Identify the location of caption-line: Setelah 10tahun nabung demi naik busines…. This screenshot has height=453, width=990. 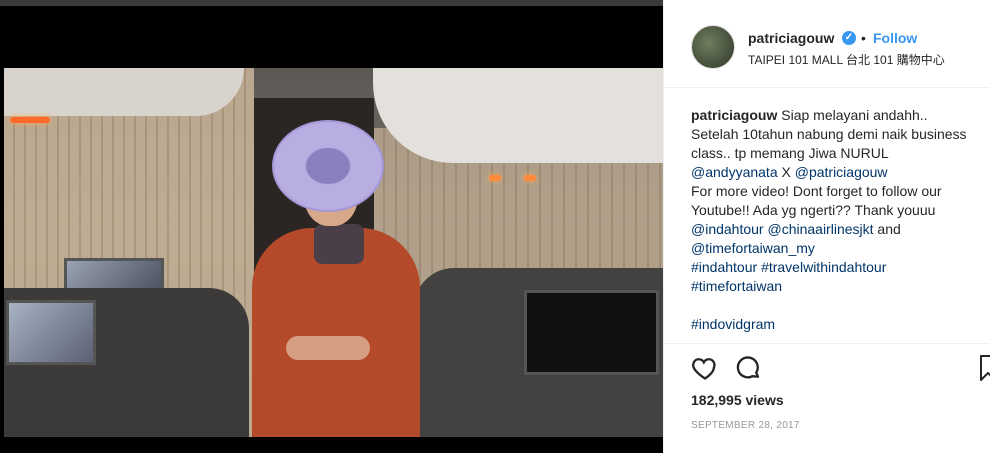
(829, 134).